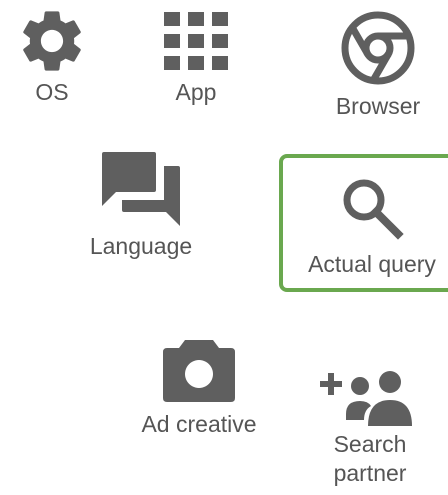 This screenshot has height=495, width=448. I want to click on search-icon, so click(372, 208).